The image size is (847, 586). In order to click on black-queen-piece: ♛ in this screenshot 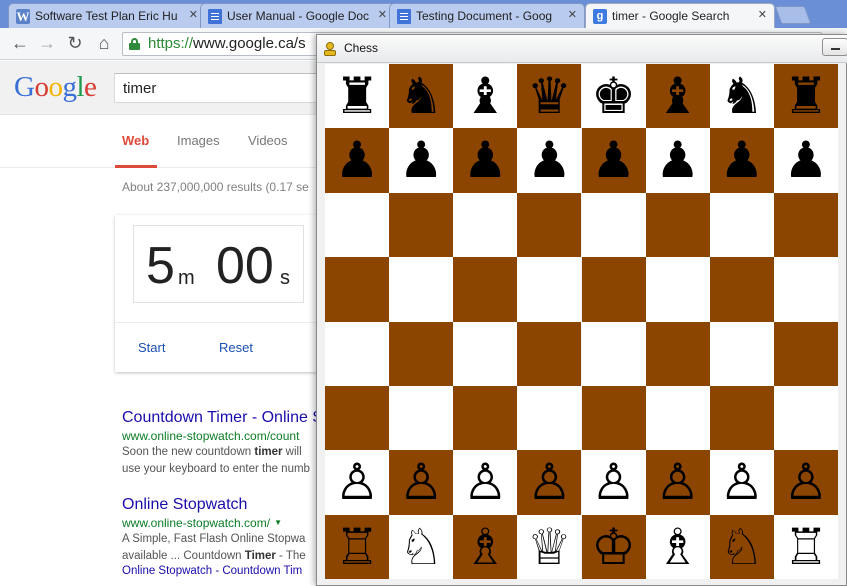, I will do `click(549, 96)`.